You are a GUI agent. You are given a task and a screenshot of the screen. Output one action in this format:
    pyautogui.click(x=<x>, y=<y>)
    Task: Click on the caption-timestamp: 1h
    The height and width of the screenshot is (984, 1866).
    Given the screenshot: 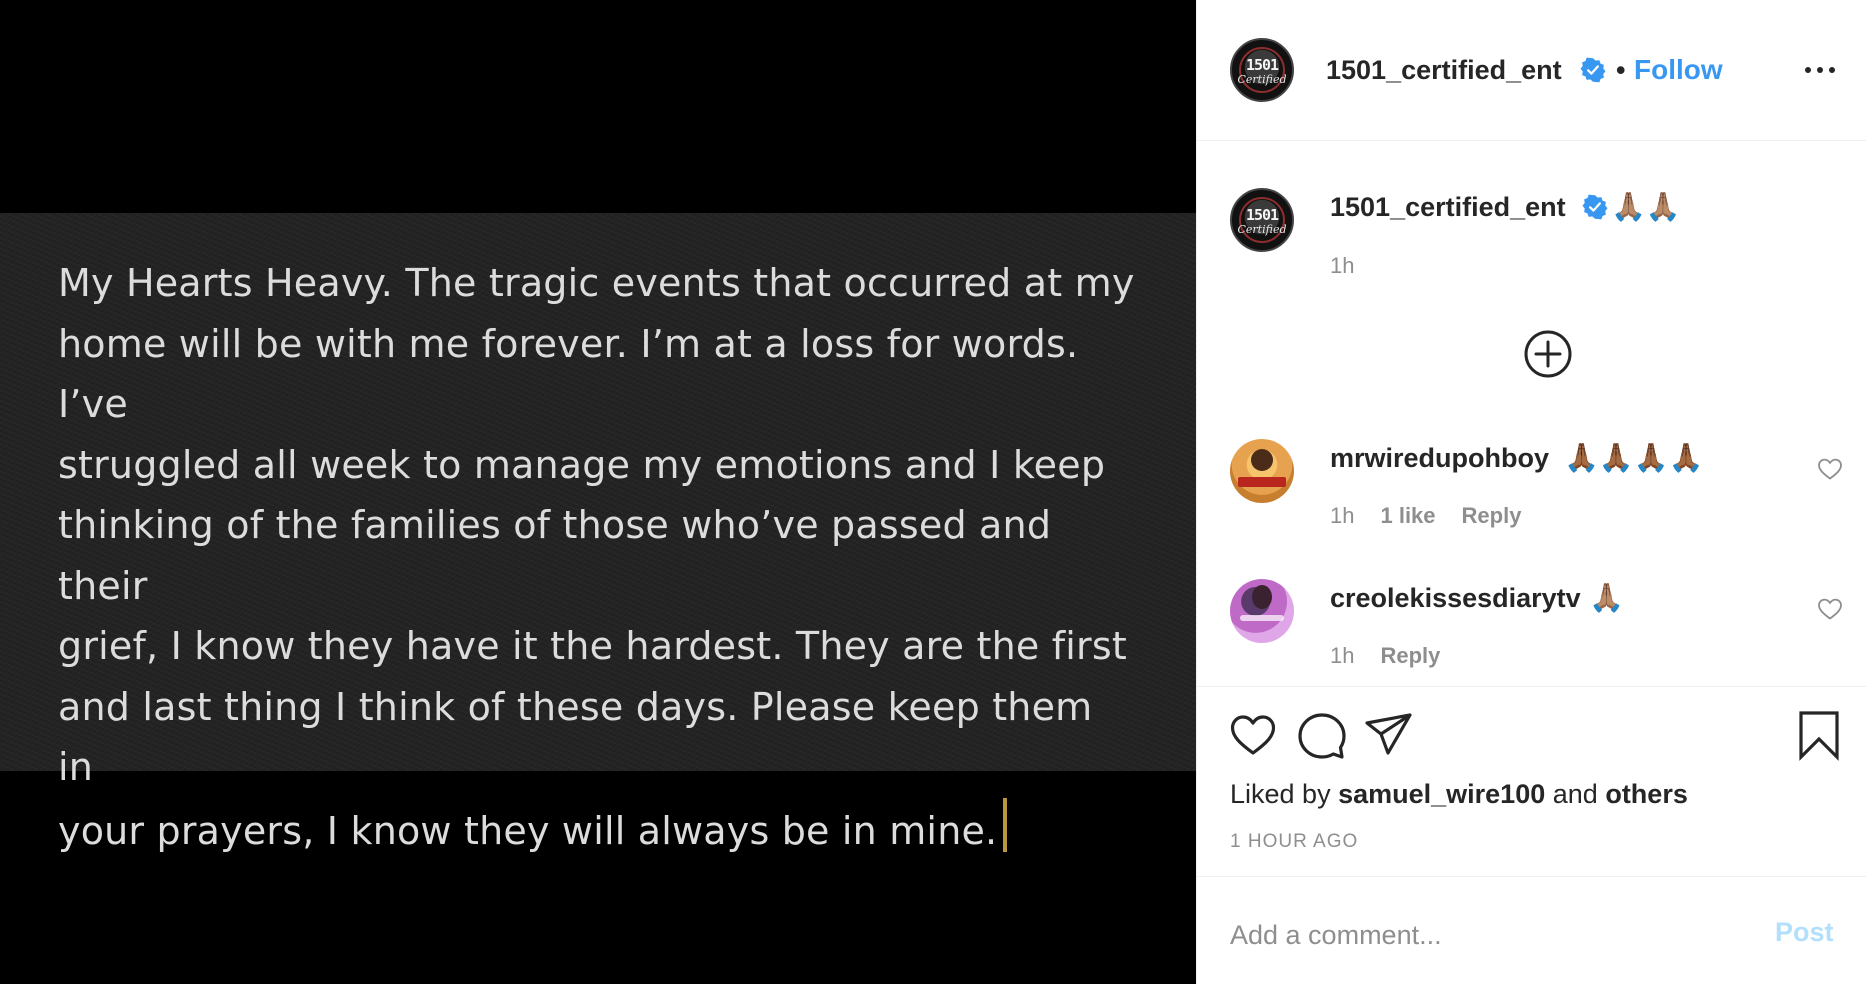 What is the action you would take?
    pyautogui.click(x=1342, y=265)
    